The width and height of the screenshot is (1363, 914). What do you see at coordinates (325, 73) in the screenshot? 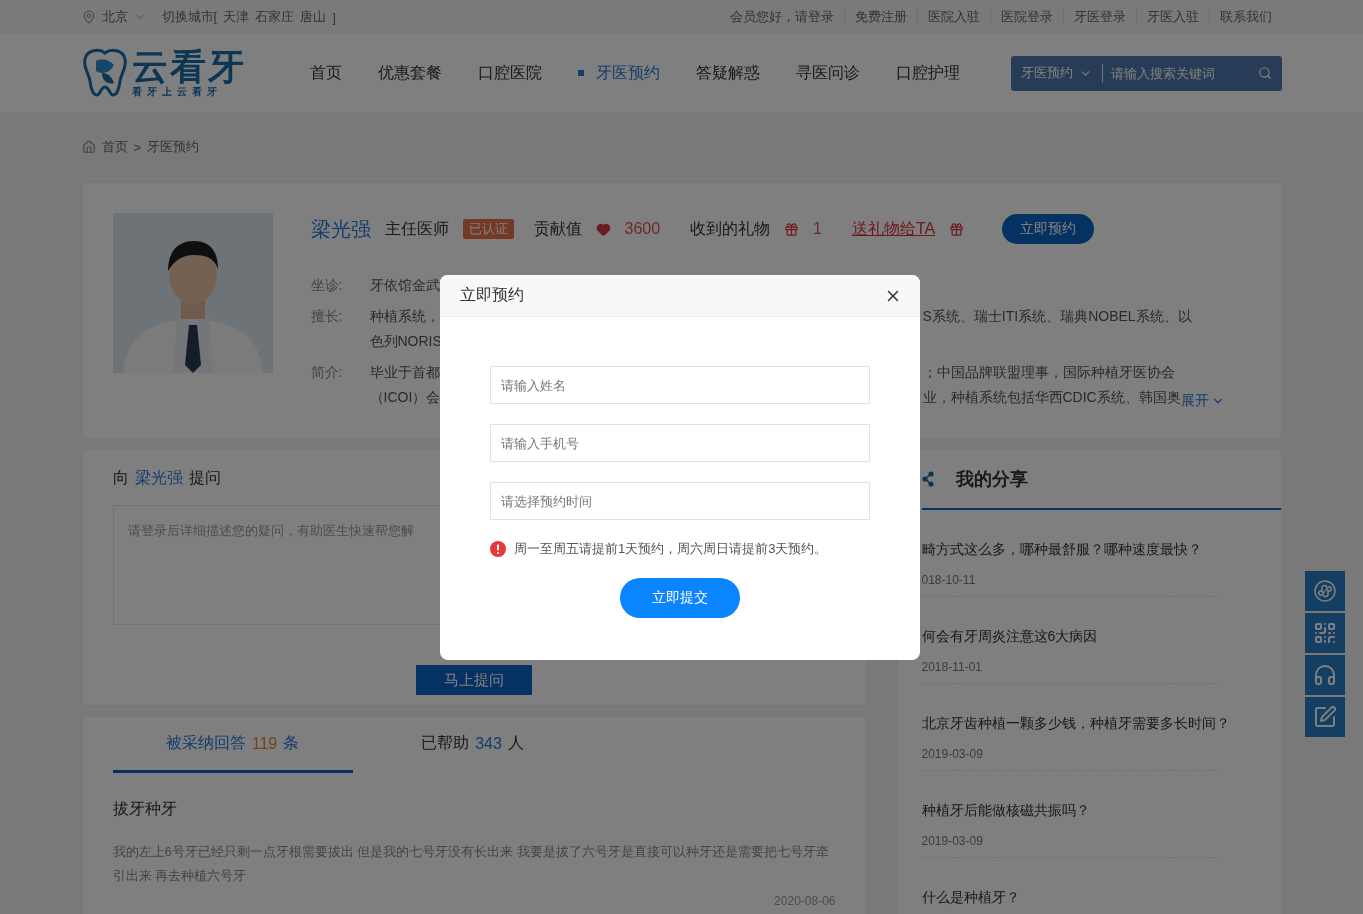
I see `nav-item: 首页` at bounding box center [325, 73].